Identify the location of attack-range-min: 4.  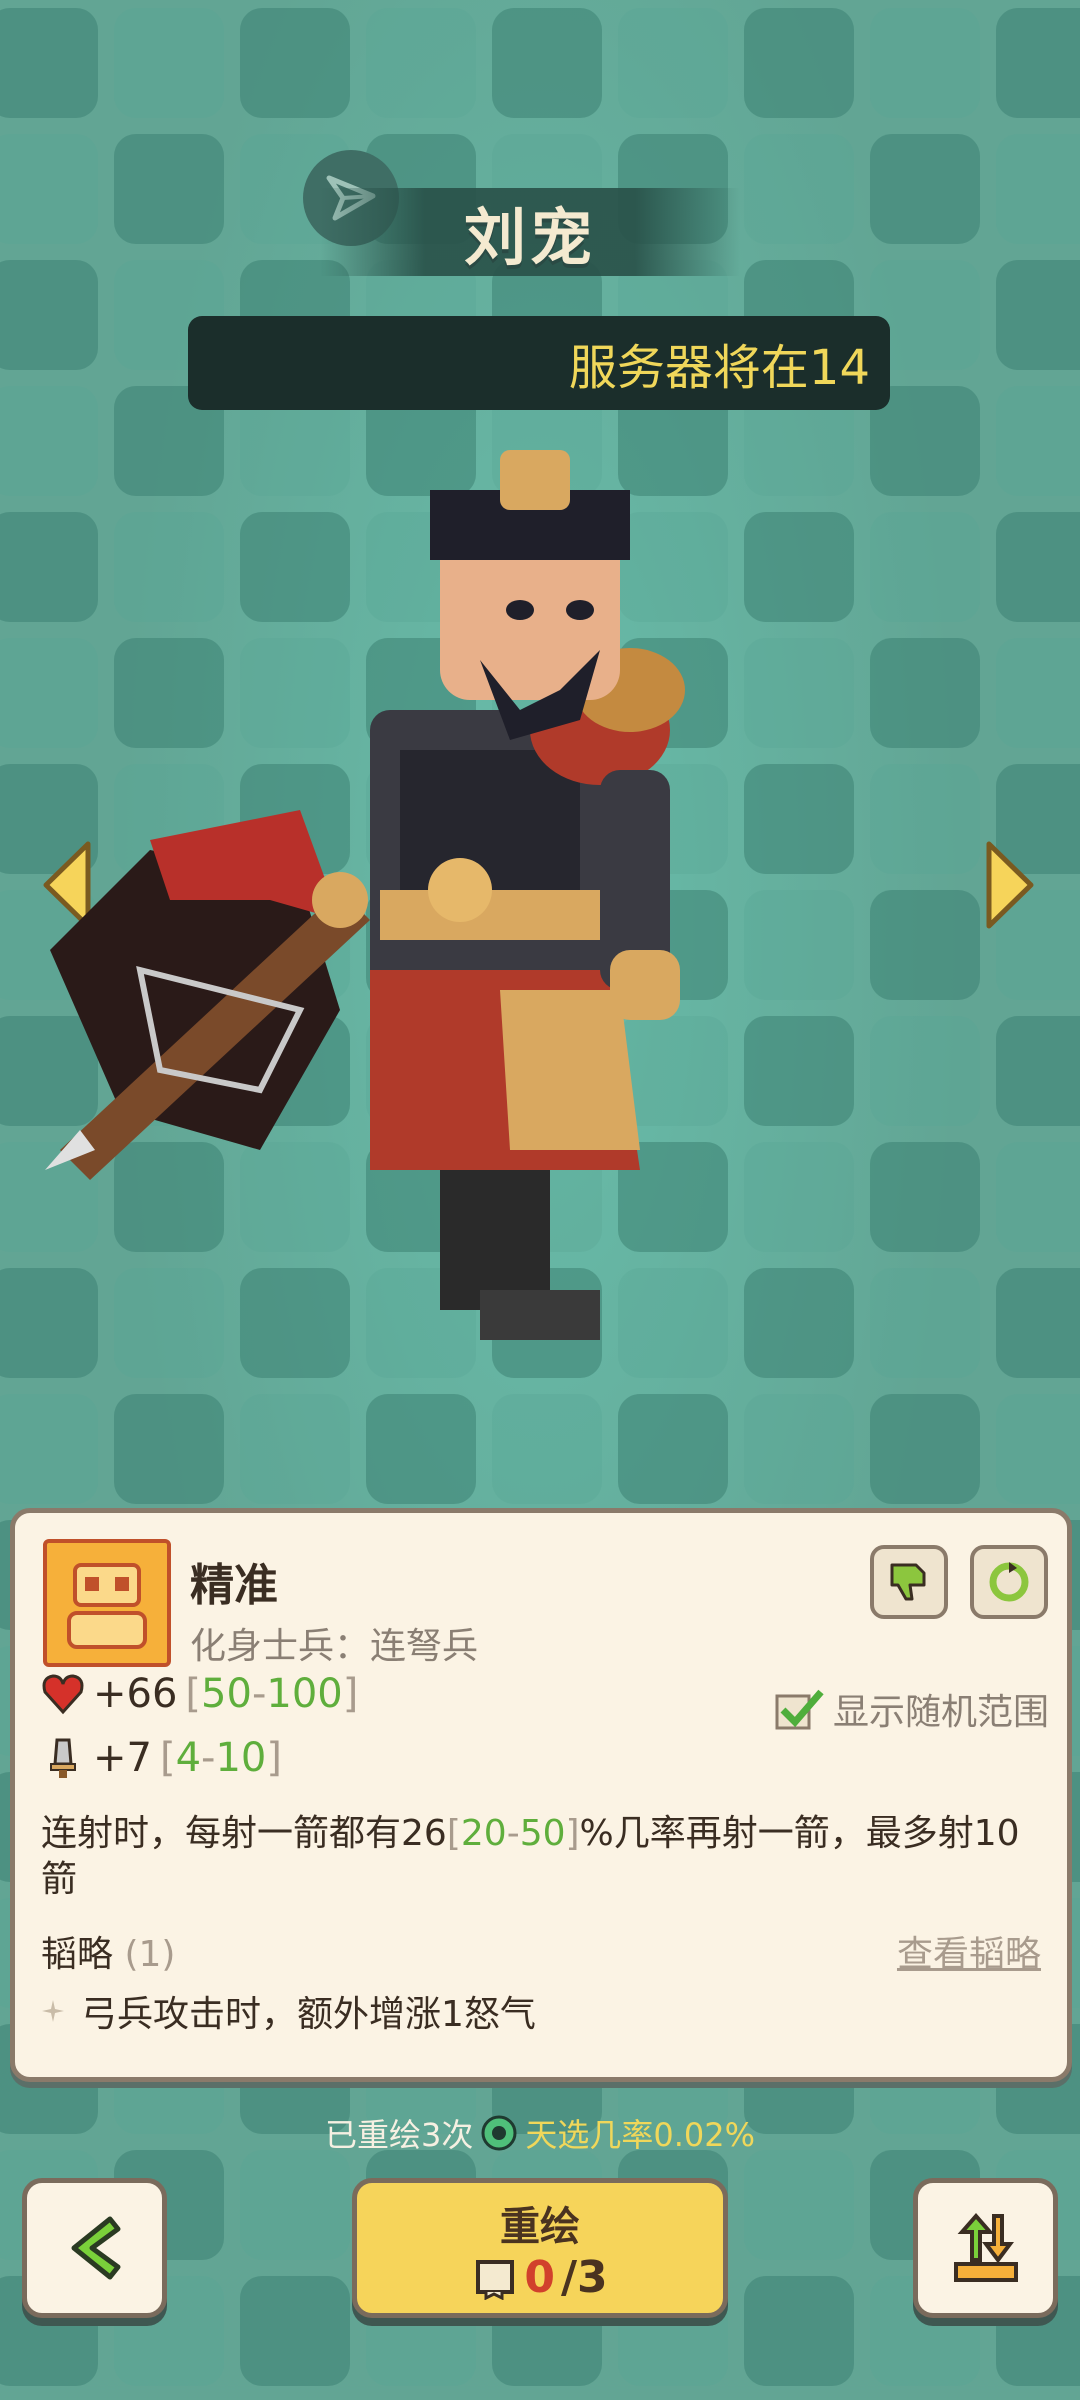
(188, 1758).